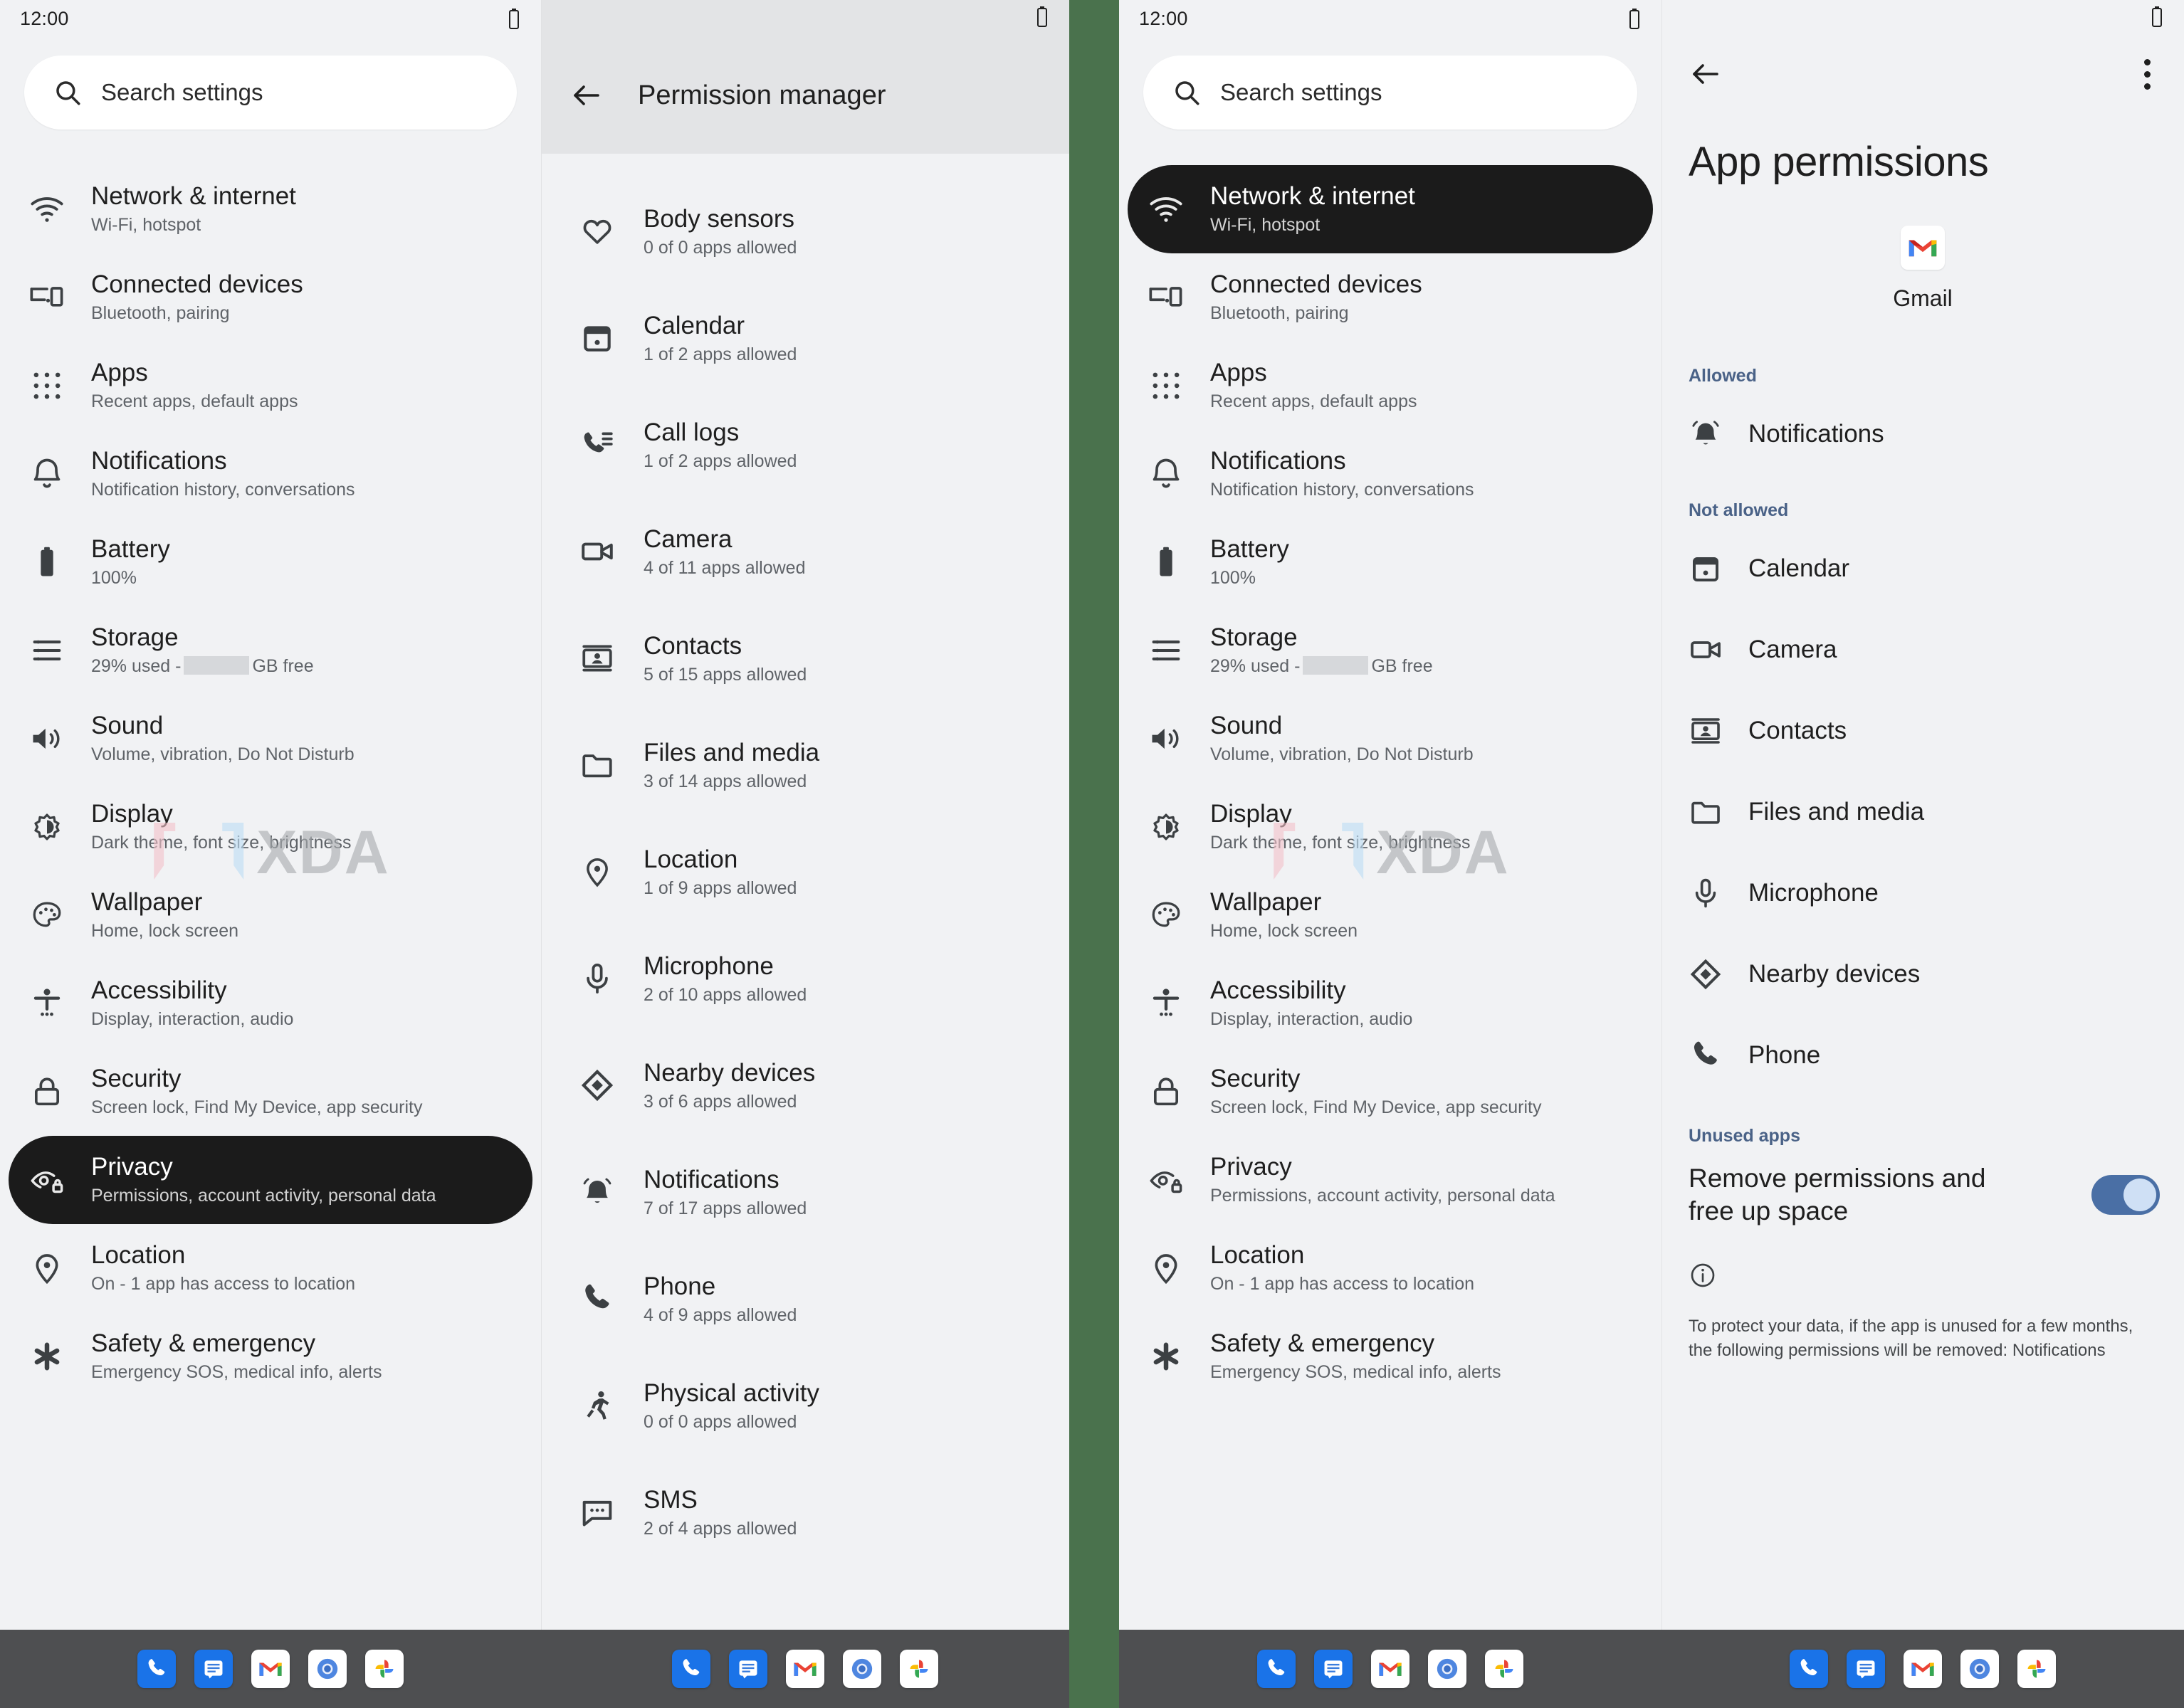  I want to click on permission-item-title: Body sensors, so click(719, 219).